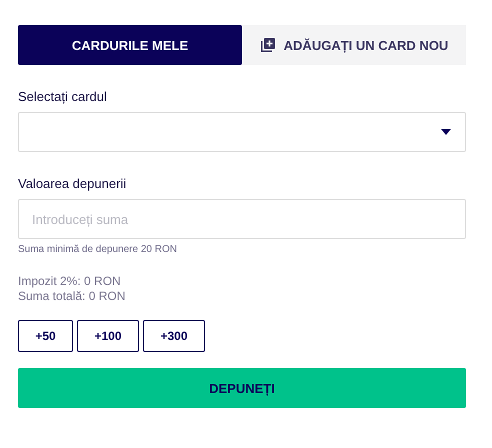 The width and height of the screenshot is (492, 448). What do you see at coordinates (63, 96) in the screenshot?
I see `field-label: Selectați cardul` at bounding box center [63, 96].